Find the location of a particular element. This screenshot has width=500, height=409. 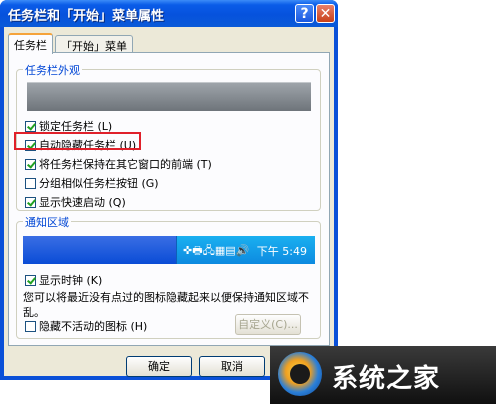

site-logo-icon is located at coordinates (300, 374).